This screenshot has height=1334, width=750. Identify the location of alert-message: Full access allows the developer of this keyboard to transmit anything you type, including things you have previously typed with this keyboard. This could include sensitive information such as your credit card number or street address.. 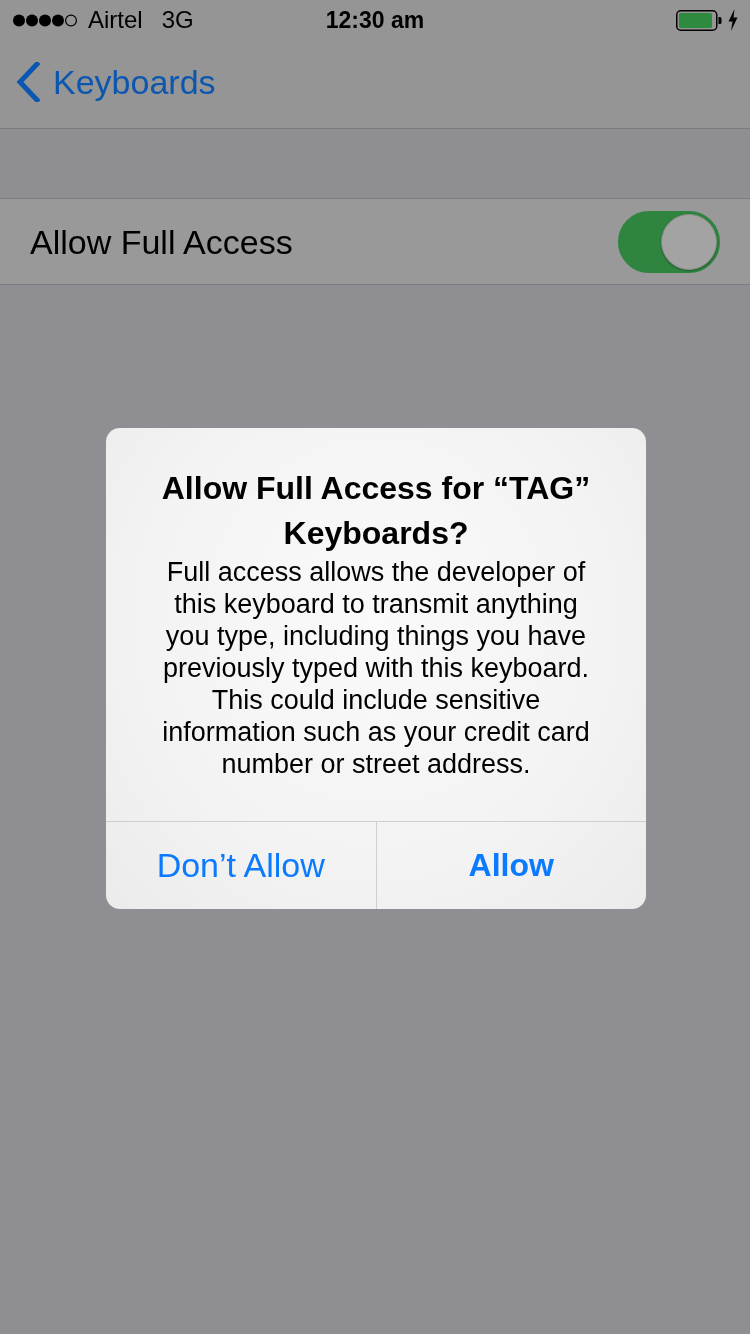
(376, 668).